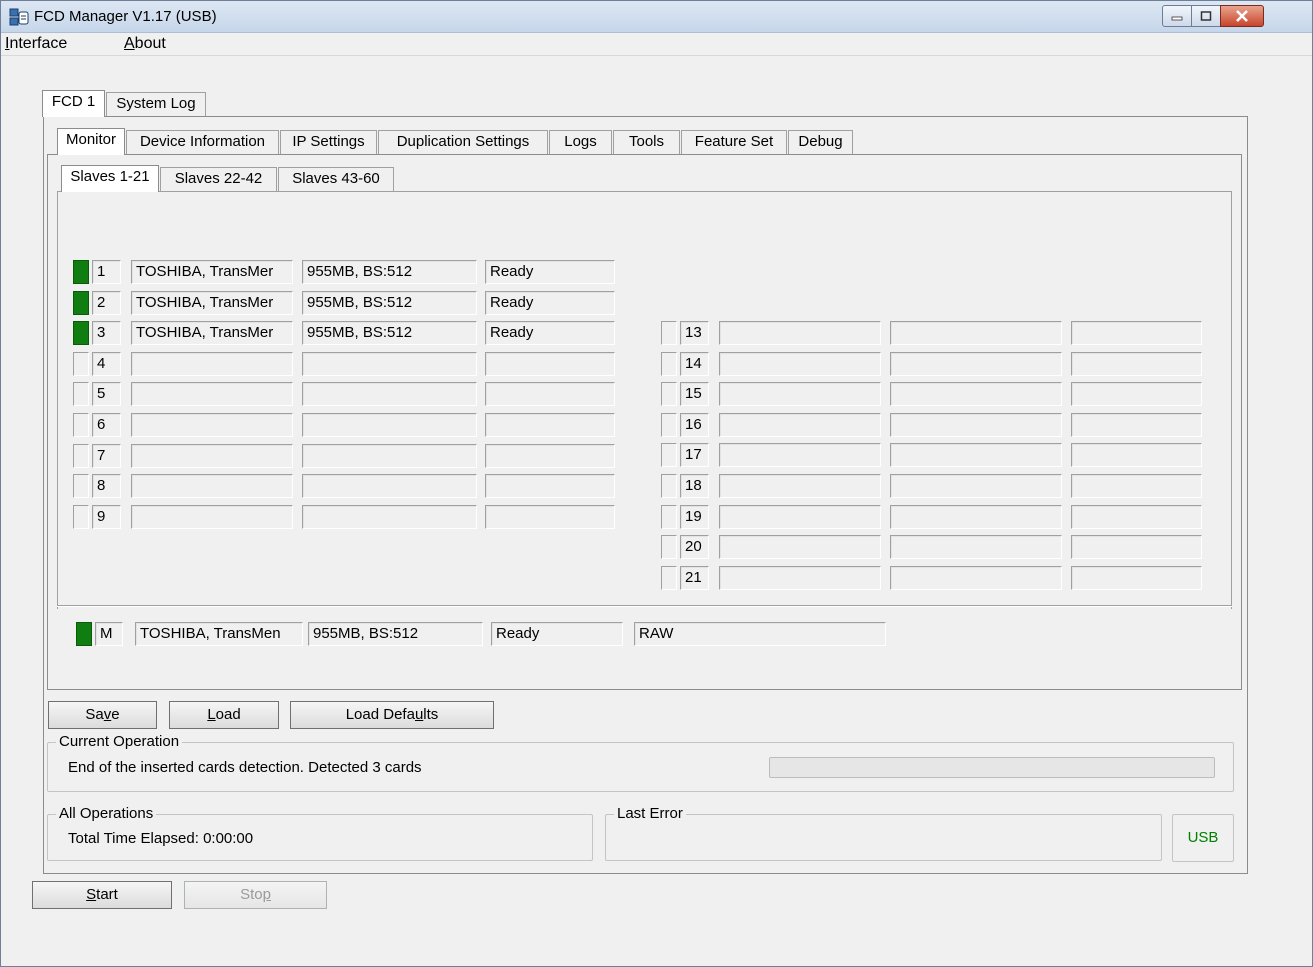  Describe the element at coordinates (110, 178) in the screenshot. I see `tab-slaves-1-21: Slaves 1-21` at that location.